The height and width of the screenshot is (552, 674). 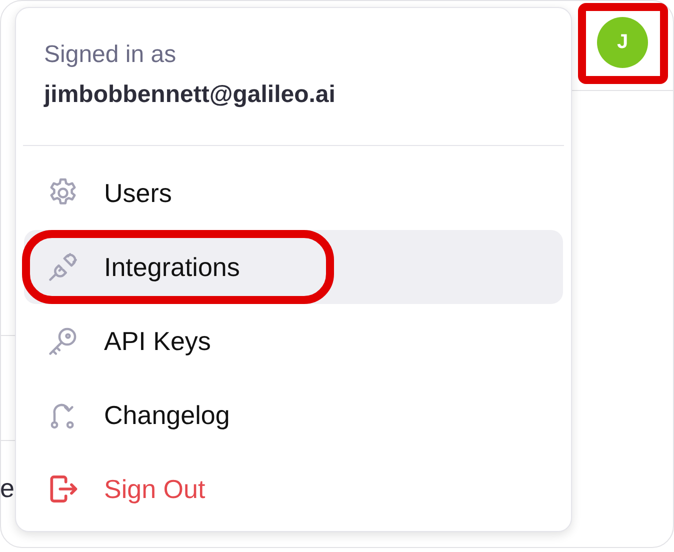 What do you see at coordinates (7, 488) in the screenshot?
I see `page-text: e` at bounding box center [7, 488].